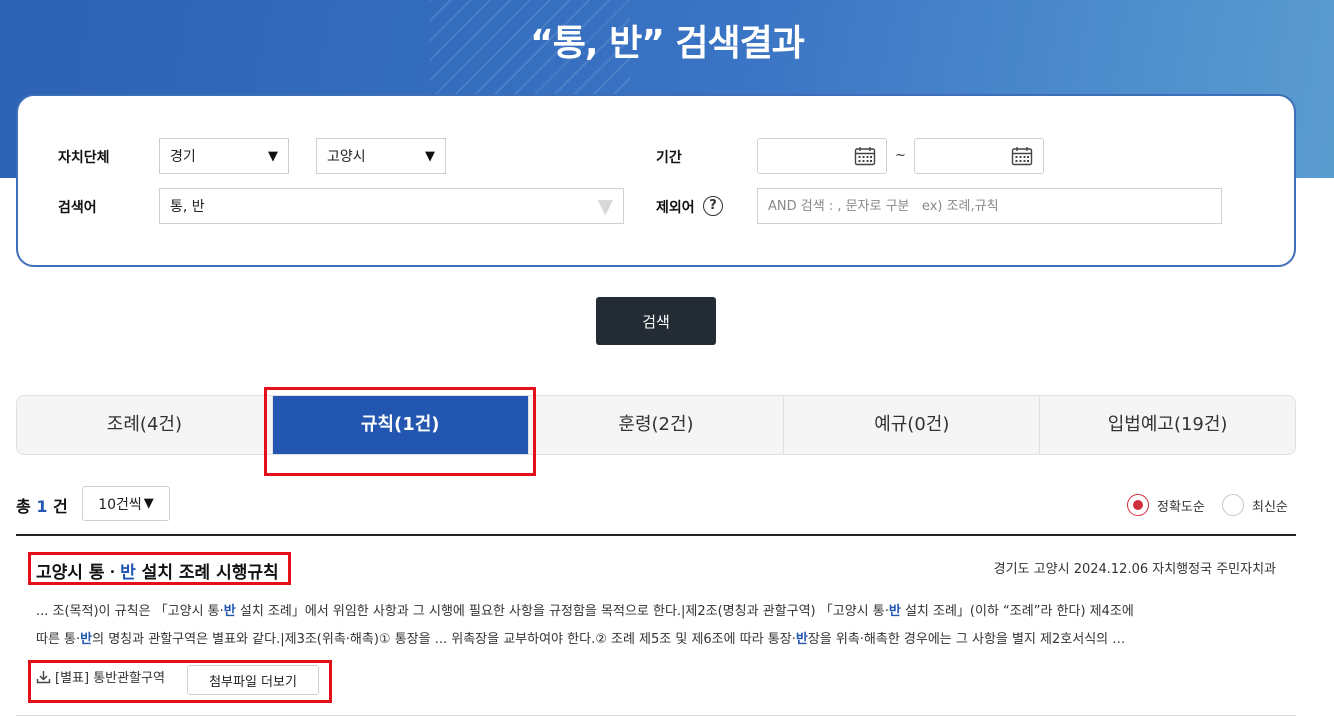 This screenshot has height=717, width=1334. I want to click on date-from-input, so click(822, 156).